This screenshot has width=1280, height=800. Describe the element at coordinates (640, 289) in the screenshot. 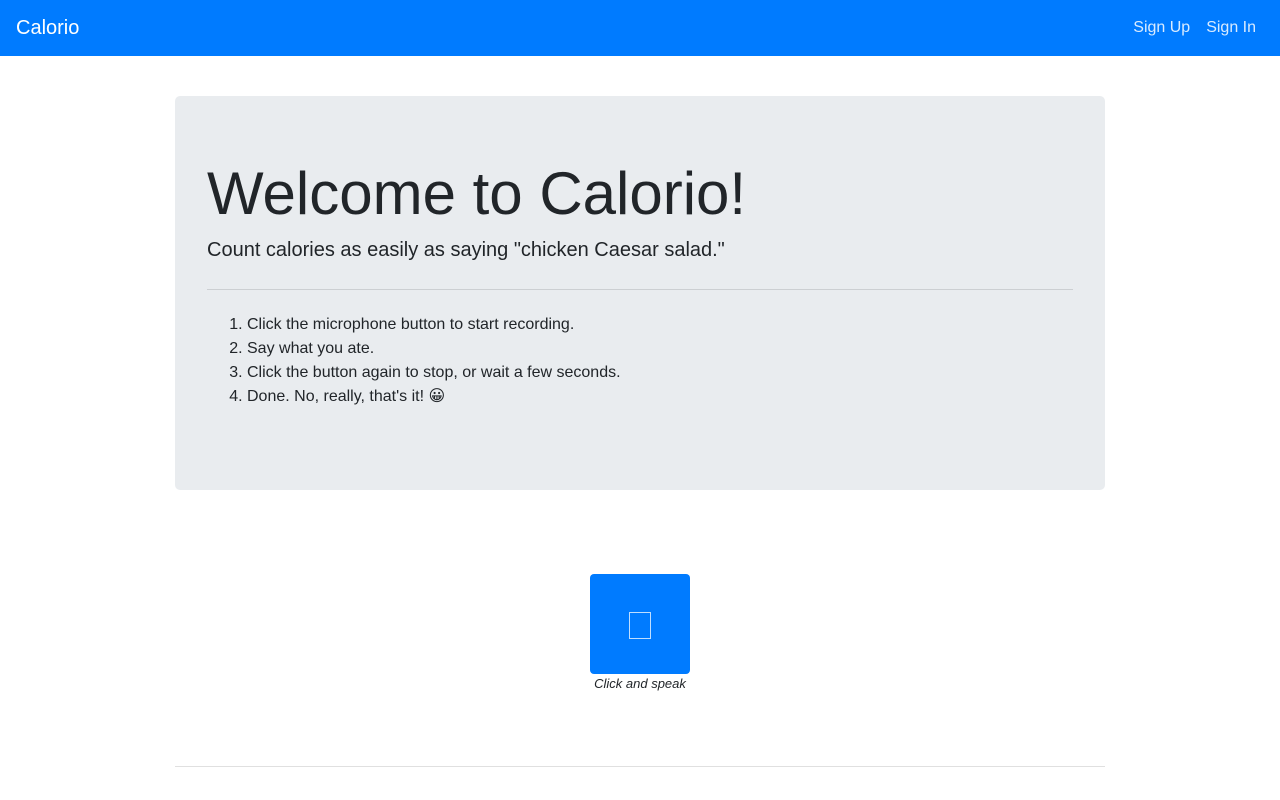

I see `jumbotron-divider` at that location.